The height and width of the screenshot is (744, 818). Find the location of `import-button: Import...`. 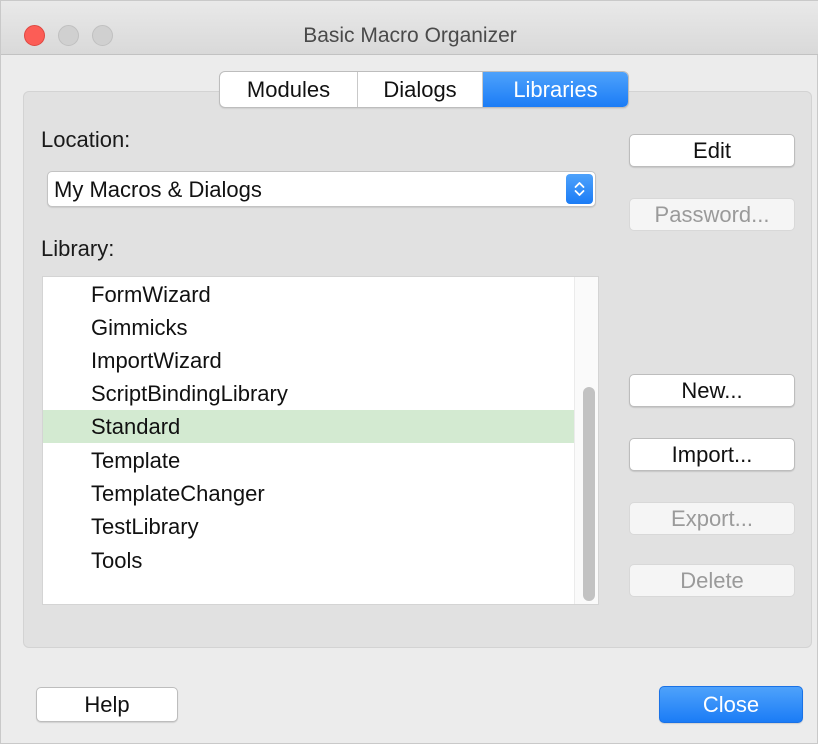

import-button: Import... is located at coordinates (712, 454).